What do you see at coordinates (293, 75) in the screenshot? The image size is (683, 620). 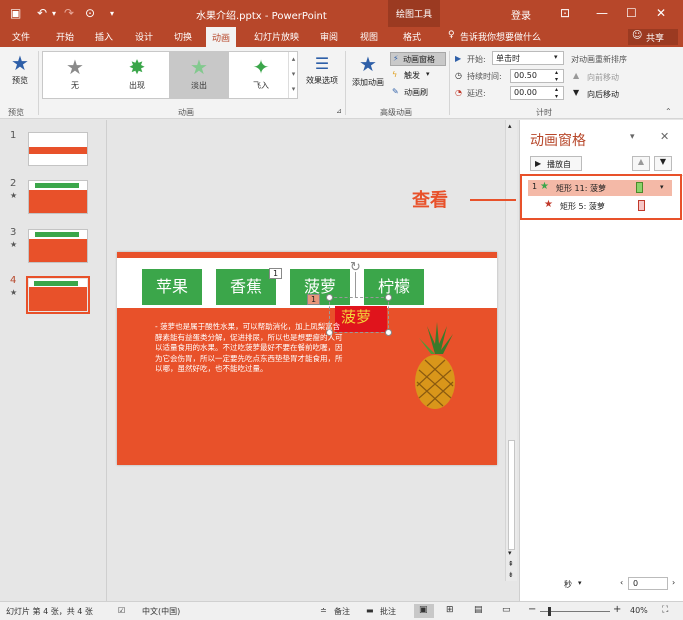 I see `gallery-scroll: ▴ ▾ ▾` at bounding box center [293, 75].